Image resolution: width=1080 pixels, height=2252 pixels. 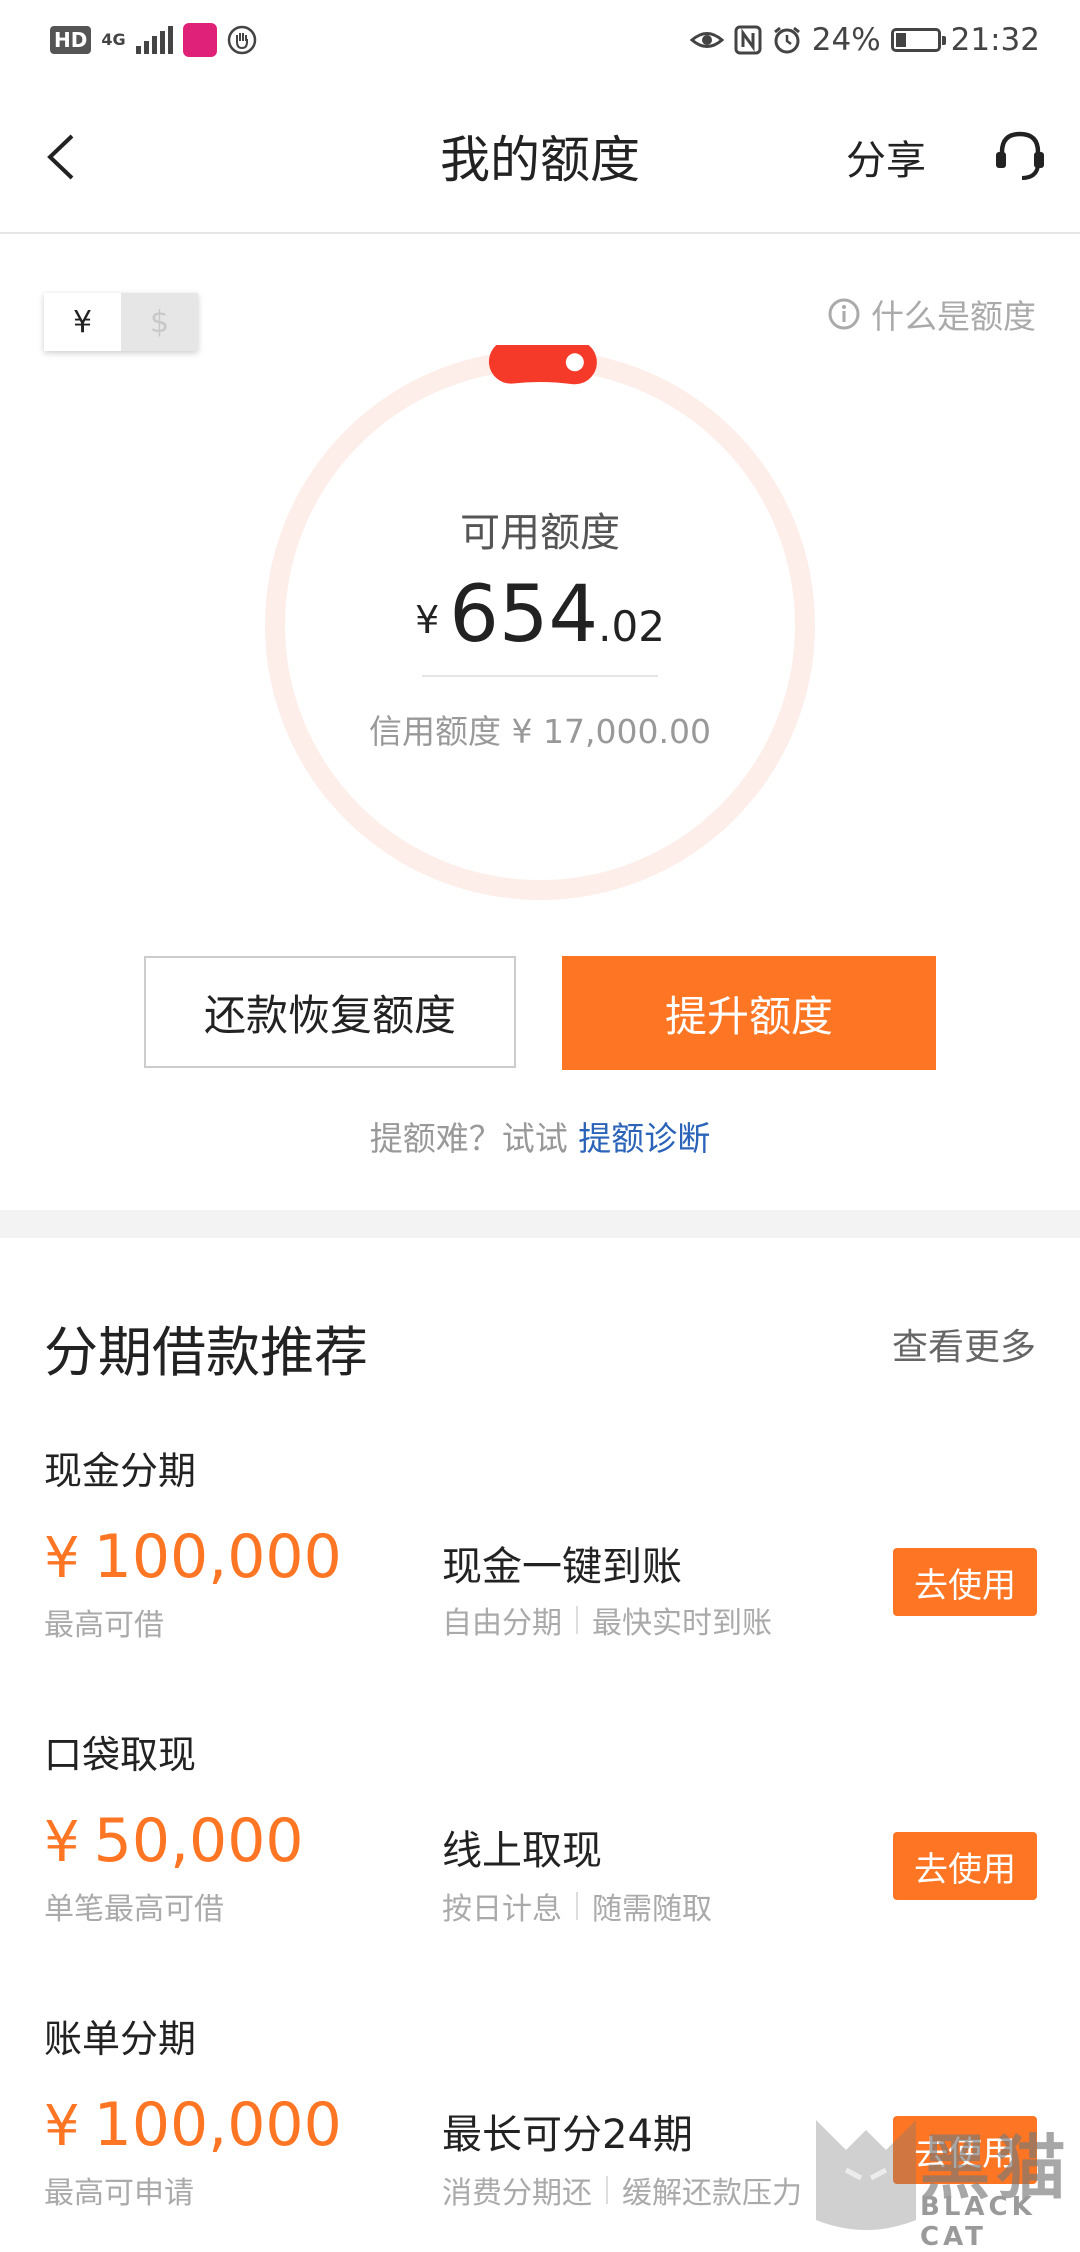 What do you see at coordinates (540, 731) in the screenshot?
I see `credit-line-text: 信用额度 ¥ 17,000.00` at bounding box center [540, 731].